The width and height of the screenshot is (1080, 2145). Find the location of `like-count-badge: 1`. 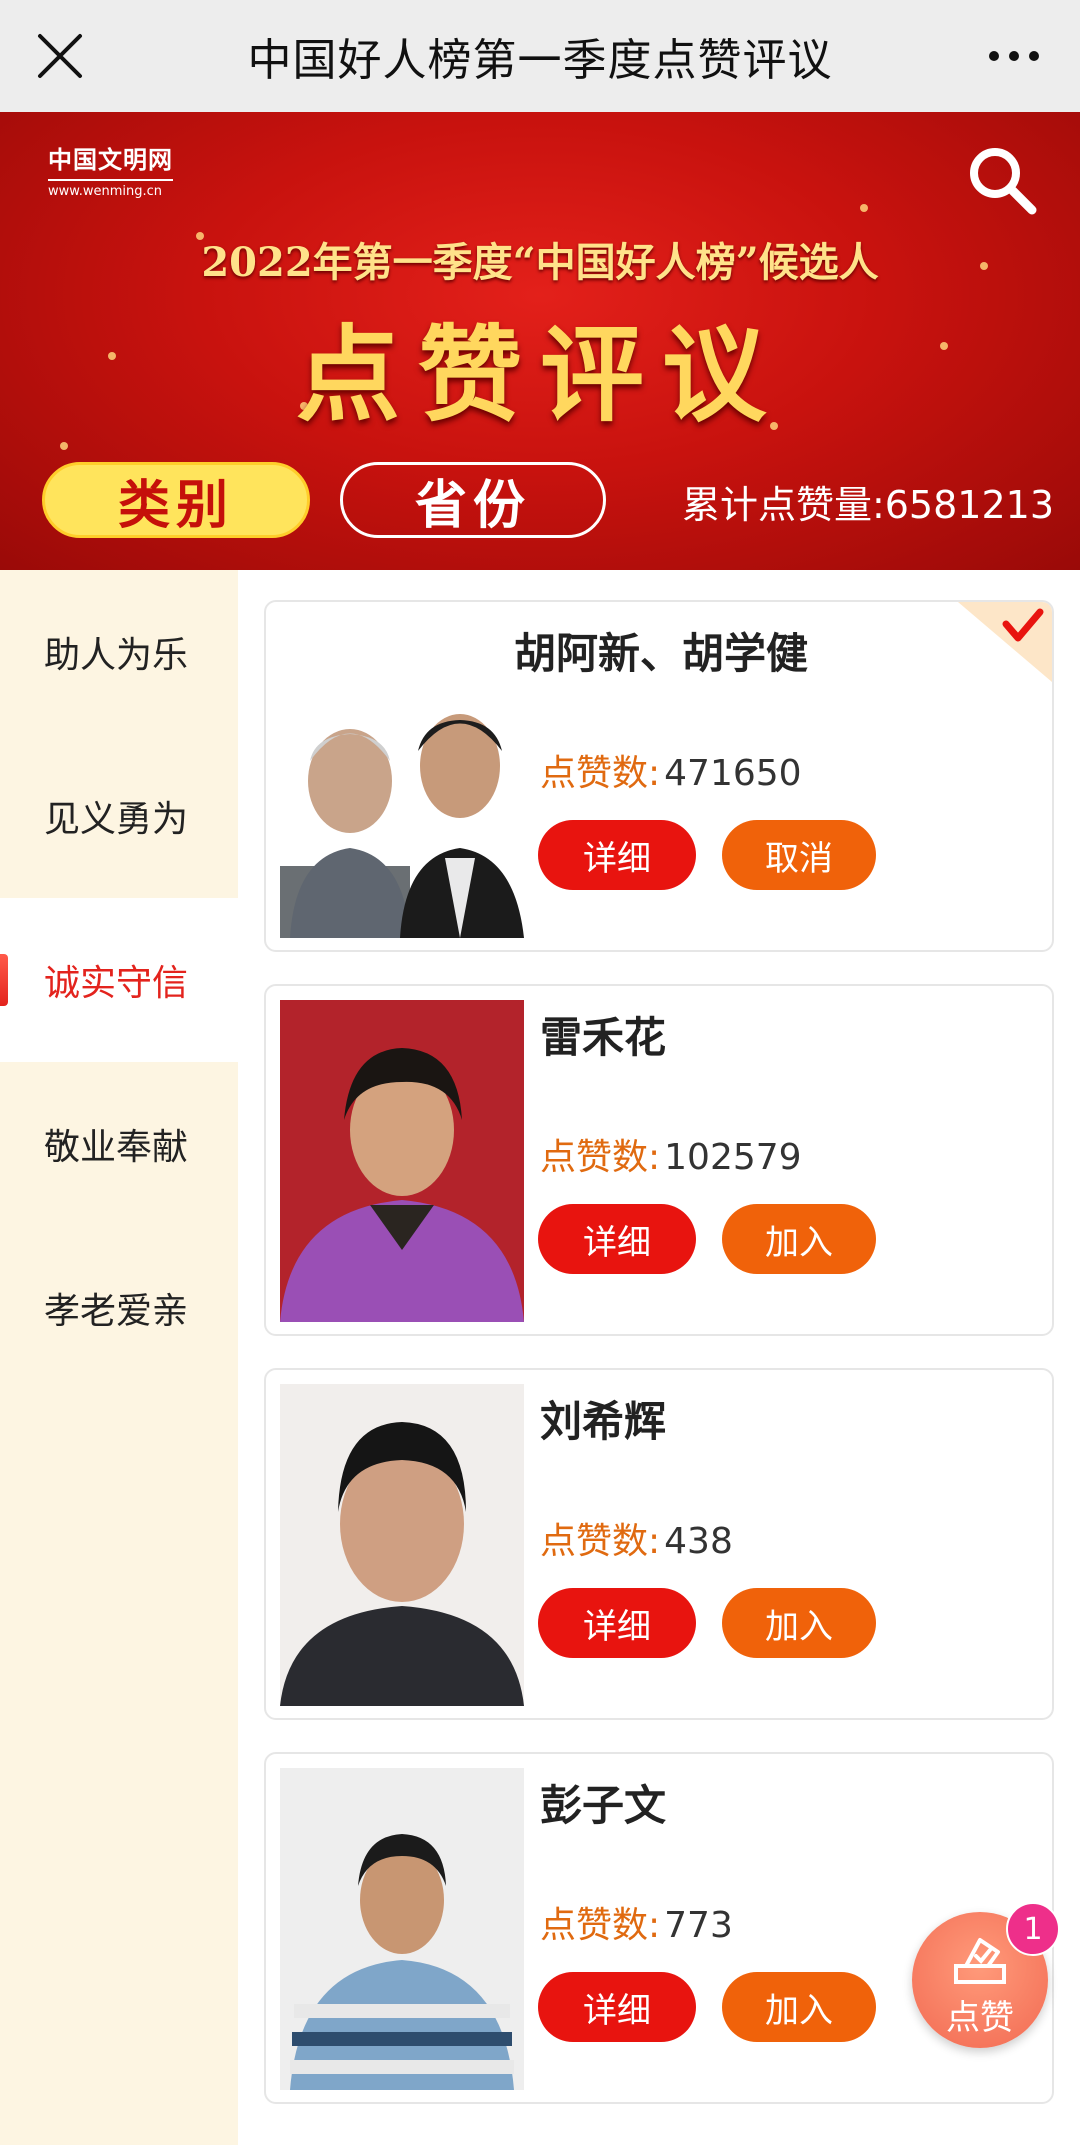

like-count-badge: 1 is located at coordinates (1033, 1929).